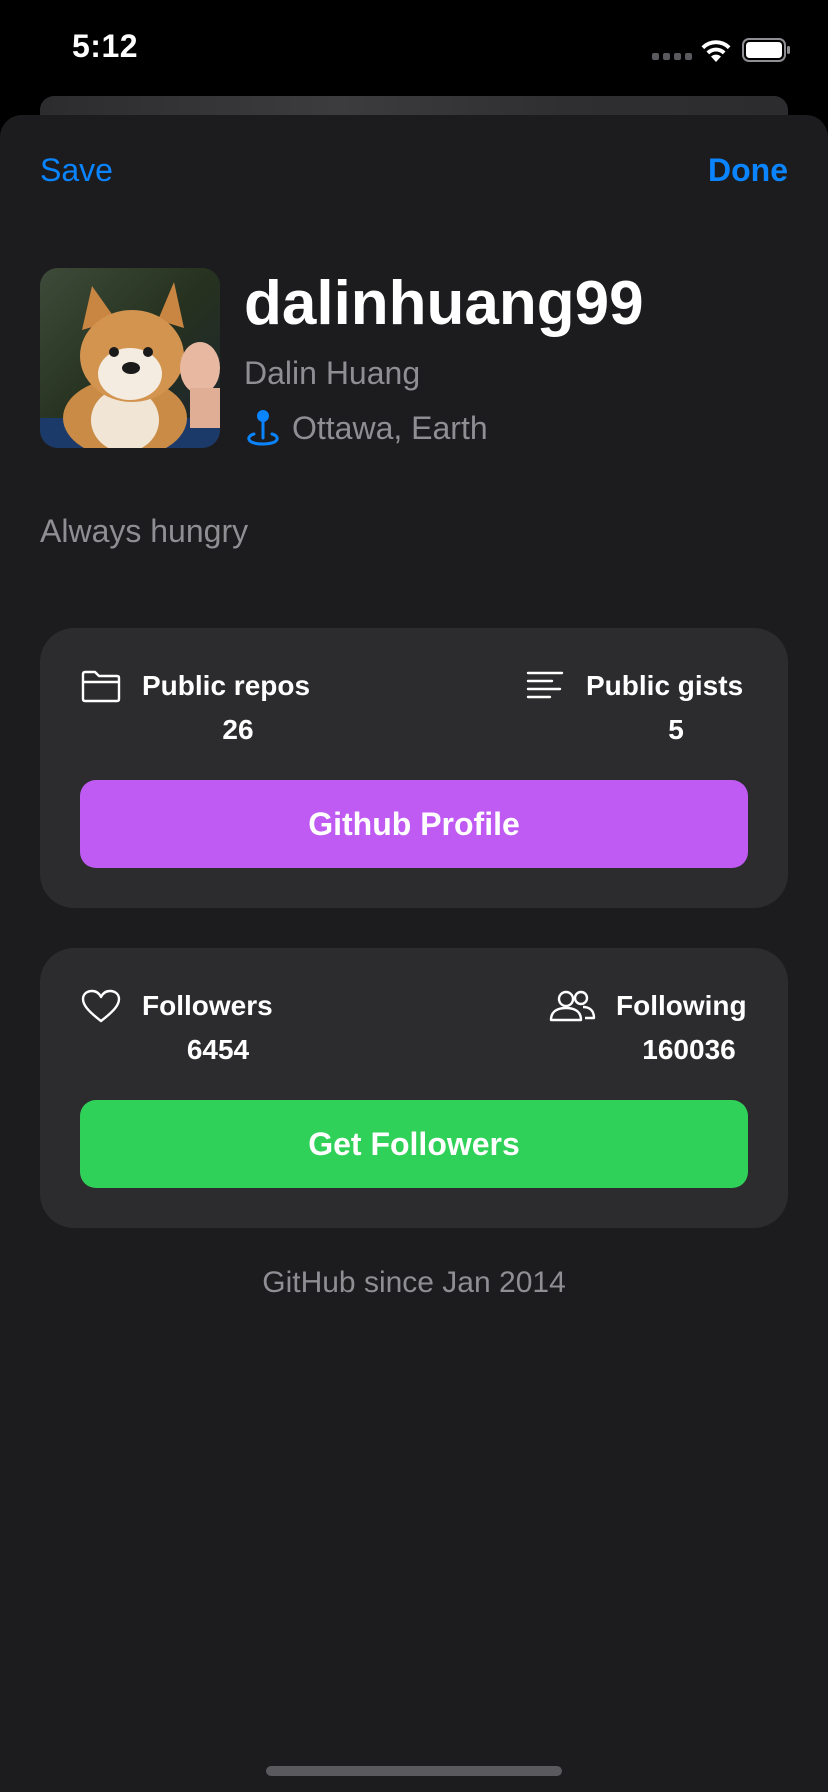 The width and height of the screenshot is (828, 1792). Describe the element at coordinates (414, 50) in the screenshot. I see `status-bar: 5:12` at that location.